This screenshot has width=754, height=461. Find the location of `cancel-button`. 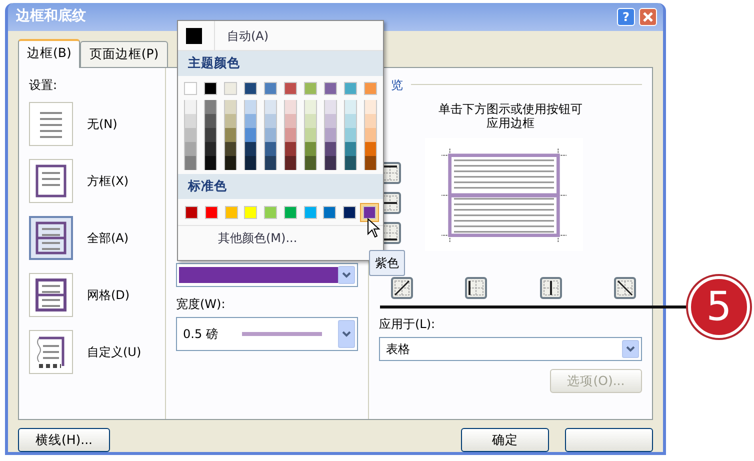

cancel-button is located at coordinates (609, 440).